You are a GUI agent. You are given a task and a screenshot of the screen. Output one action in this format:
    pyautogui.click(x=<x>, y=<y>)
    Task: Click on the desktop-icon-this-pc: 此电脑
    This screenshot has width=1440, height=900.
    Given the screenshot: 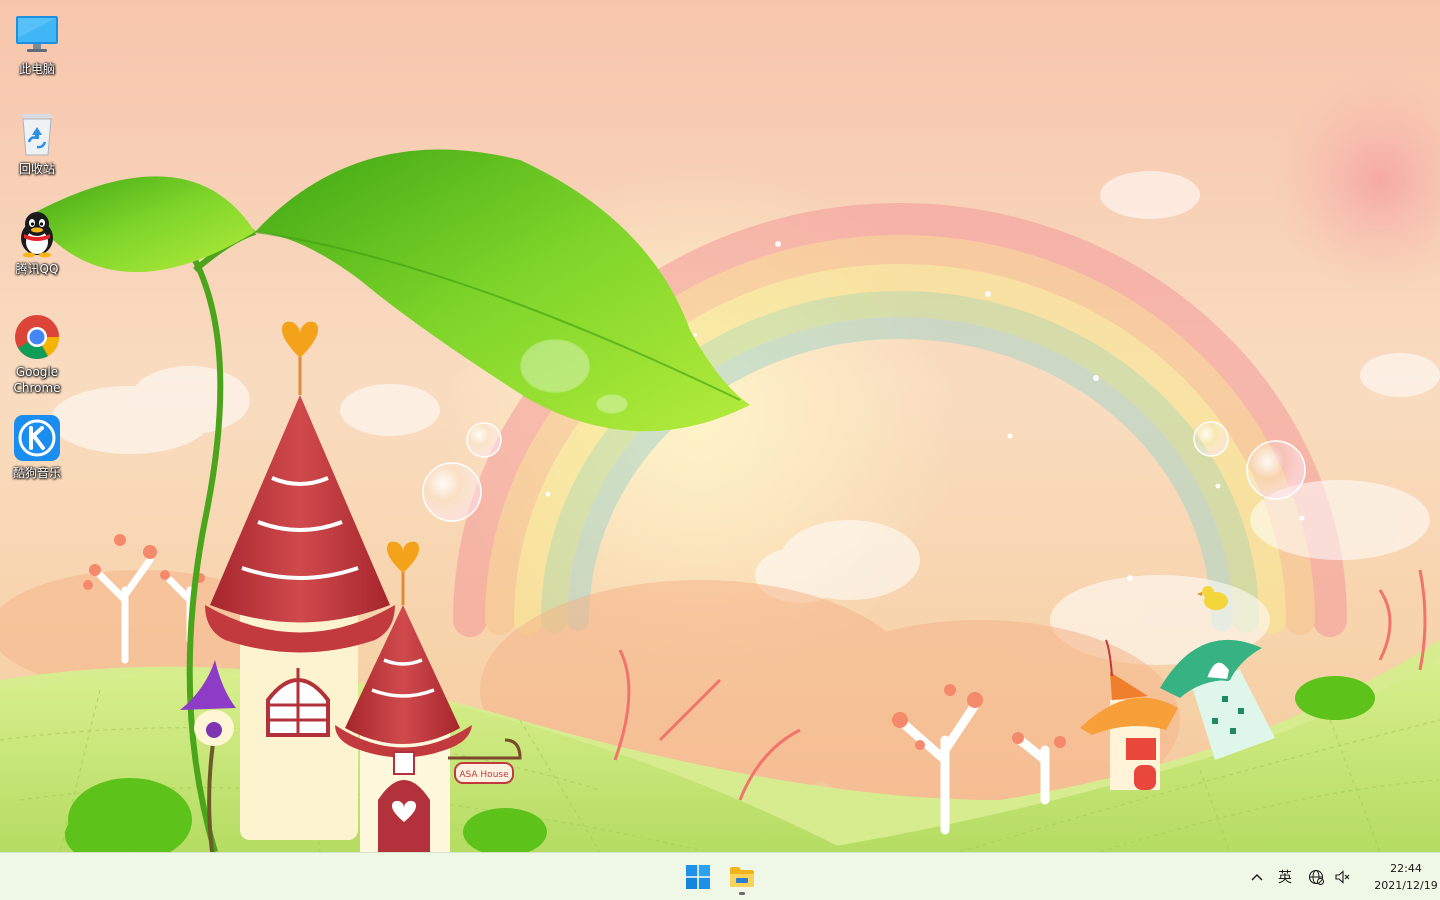 What is the action you would take?
    pyautogui.click(x=37, y=43)
    